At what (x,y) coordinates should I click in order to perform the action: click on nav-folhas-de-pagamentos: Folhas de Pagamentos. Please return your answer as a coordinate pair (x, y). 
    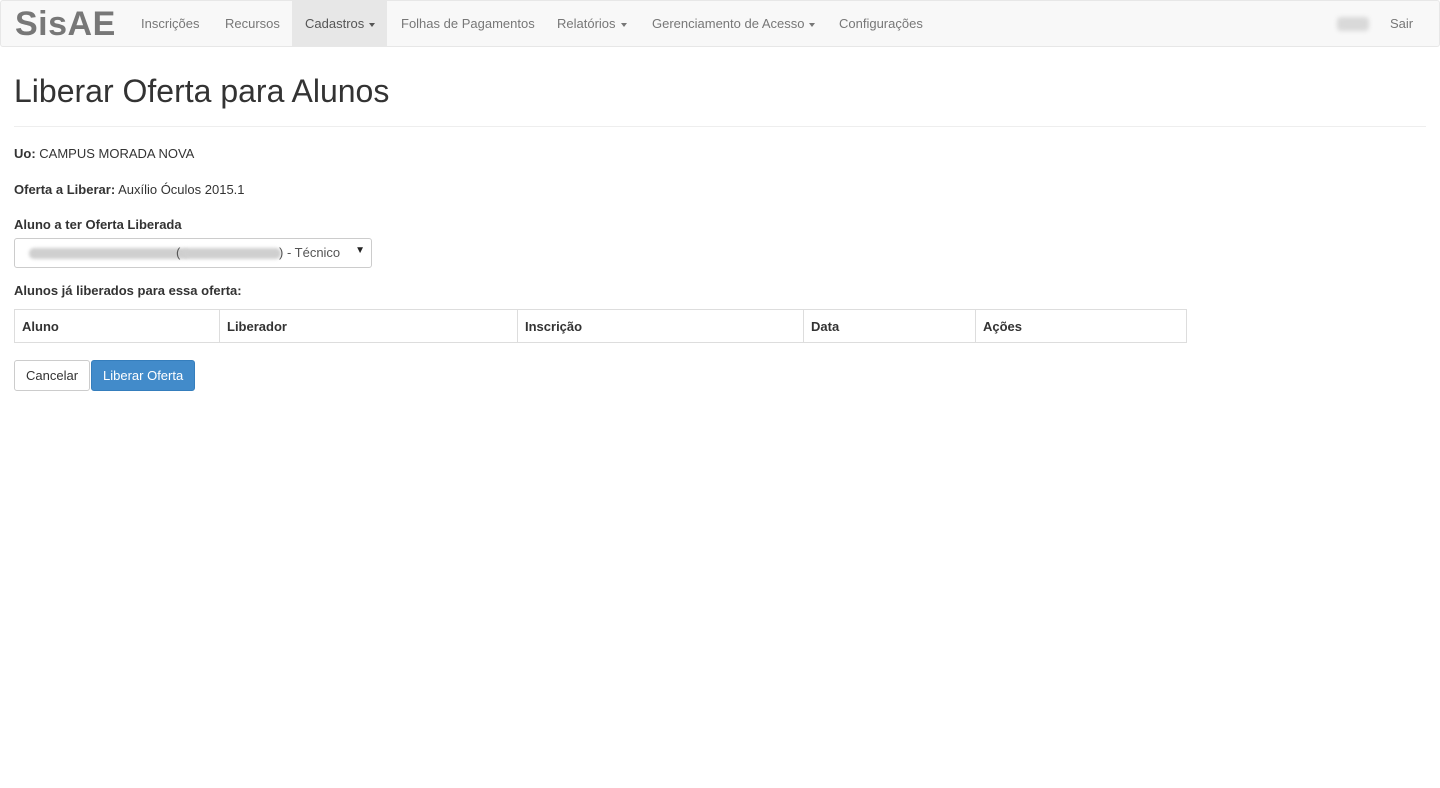
    Looking at the image, I should click on (468, 23).